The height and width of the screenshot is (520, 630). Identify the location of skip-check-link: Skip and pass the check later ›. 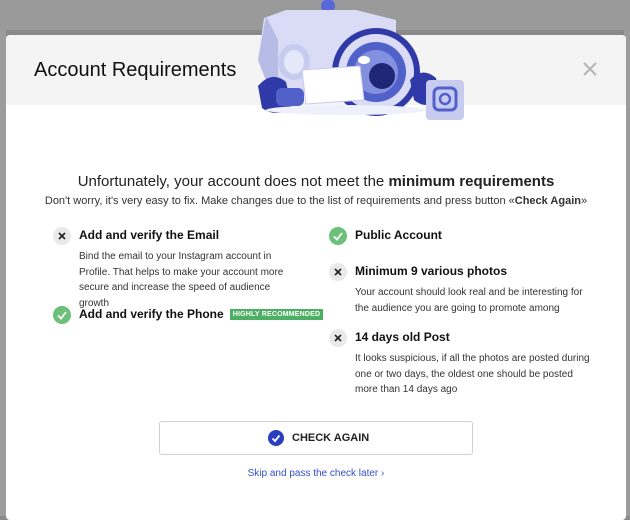
(316, 473).